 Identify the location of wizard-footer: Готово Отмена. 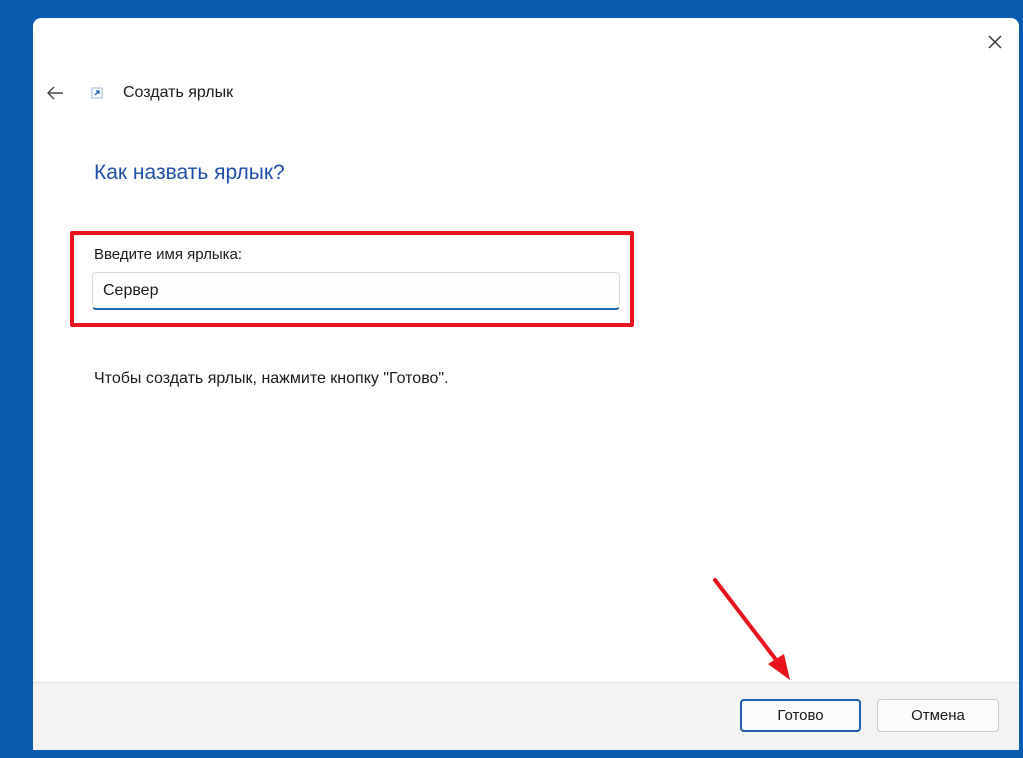
(526, 716).